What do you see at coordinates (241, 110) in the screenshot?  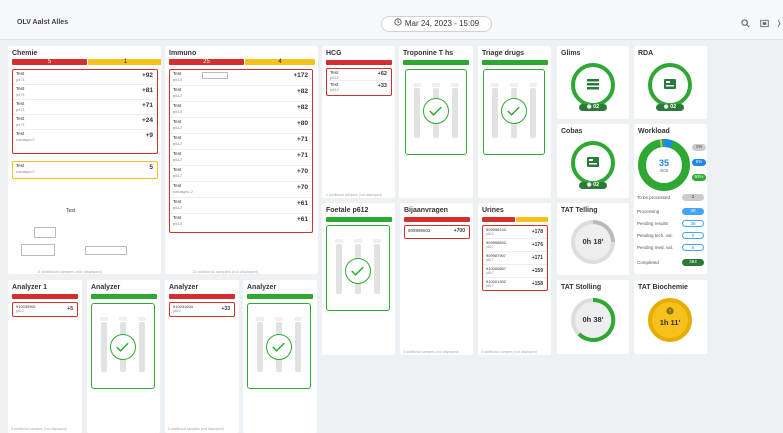 I see `list-item: Test p614 +82` at bounding box center [241, 110].